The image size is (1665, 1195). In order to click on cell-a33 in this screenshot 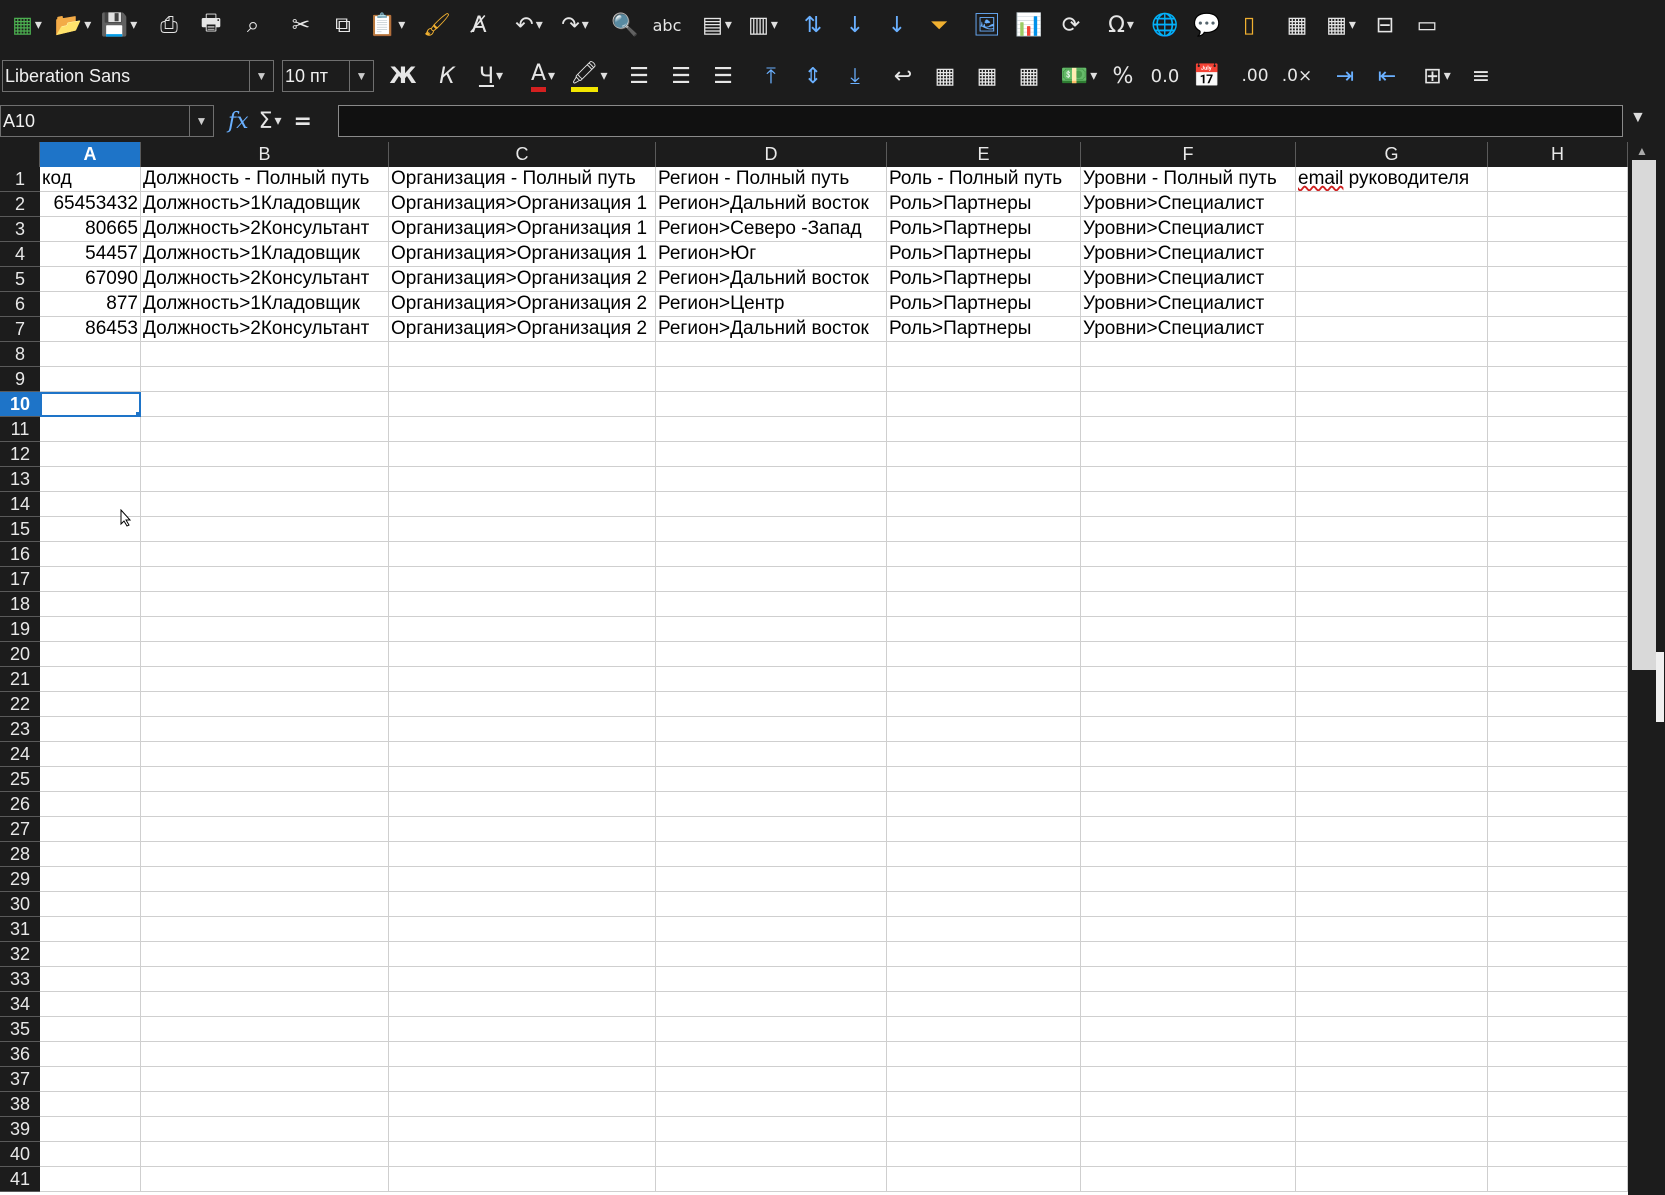, I will do `click(90, 979)`.